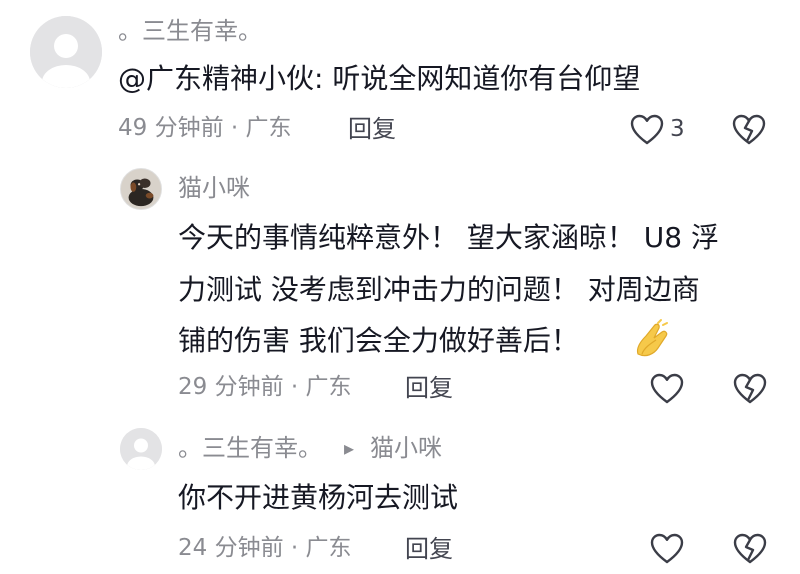 This screenshot has height=574, width=800. What do you see at coordinates (265, 548) in the screenshot?
I see `reply-meta: 24 分钟前 · 广东` at bounding box center [265, 548].